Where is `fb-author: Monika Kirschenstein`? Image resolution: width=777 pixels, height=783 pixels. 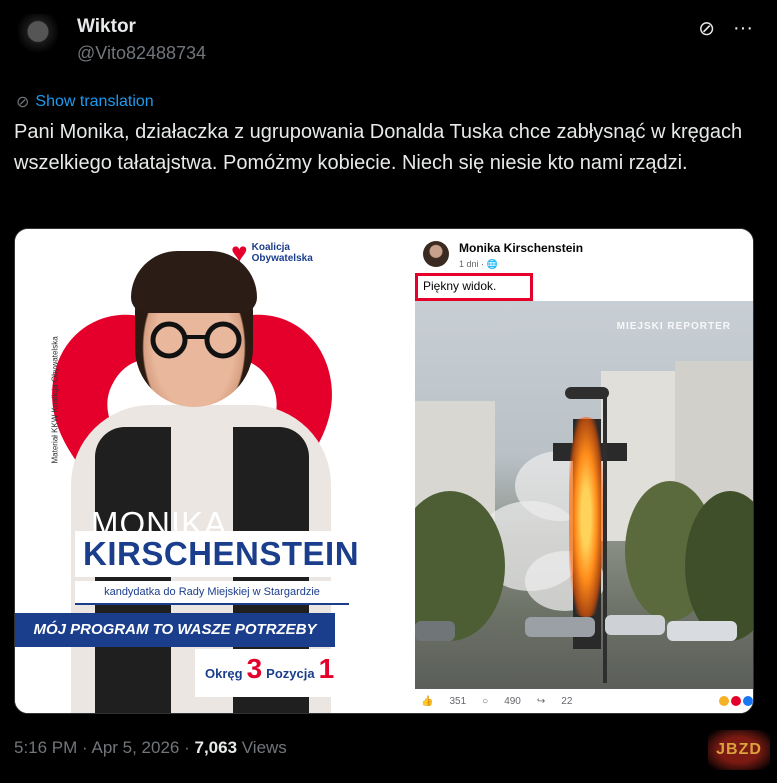
fb-author: Monika Kirschenstein is located at coordinates (521, 248).